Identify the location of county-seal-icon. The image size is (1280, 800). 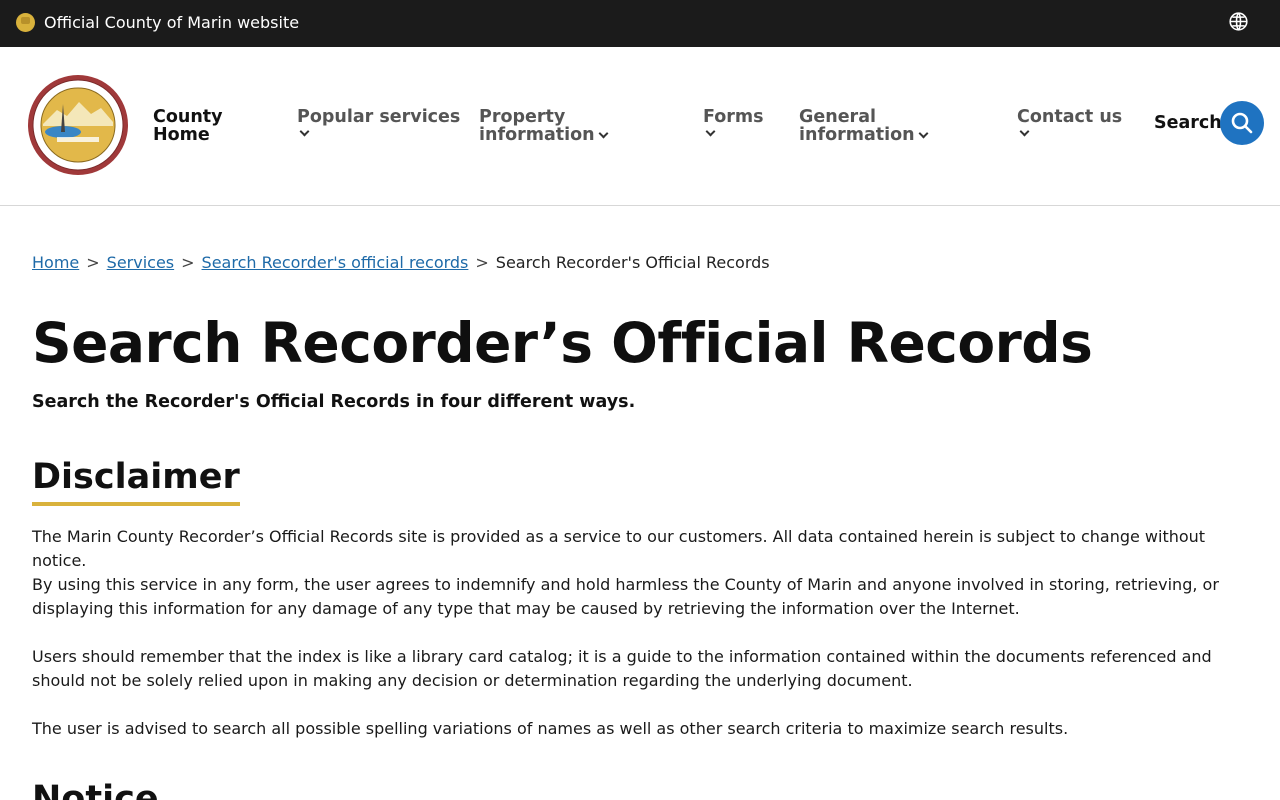
(25, 22).